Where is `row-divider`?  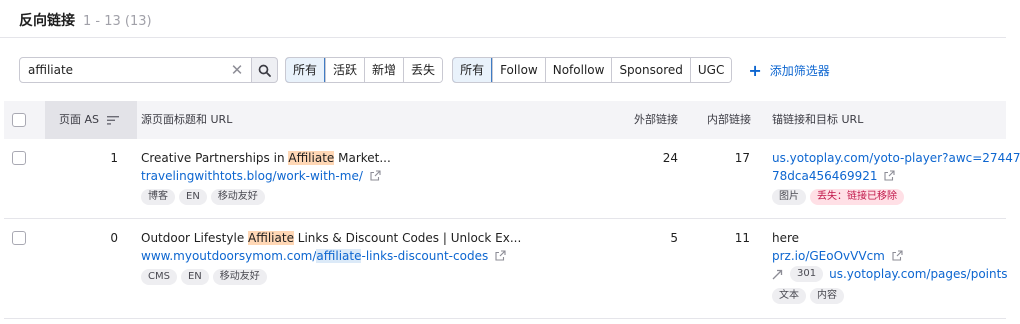
row-divider is located at coordinates (505, 318).